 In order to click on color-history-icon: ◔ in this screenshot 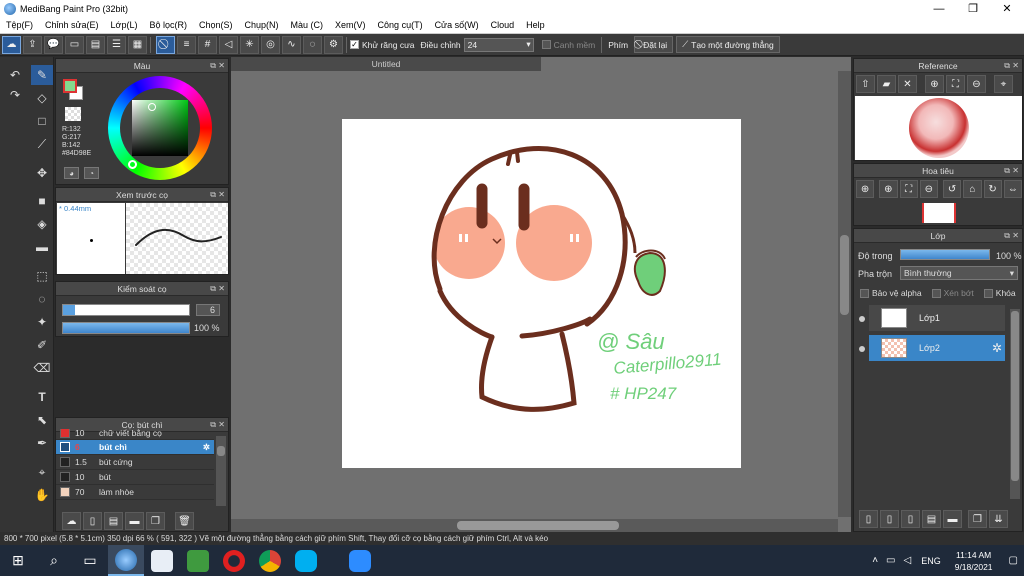, I will do `click(91, 173)`.